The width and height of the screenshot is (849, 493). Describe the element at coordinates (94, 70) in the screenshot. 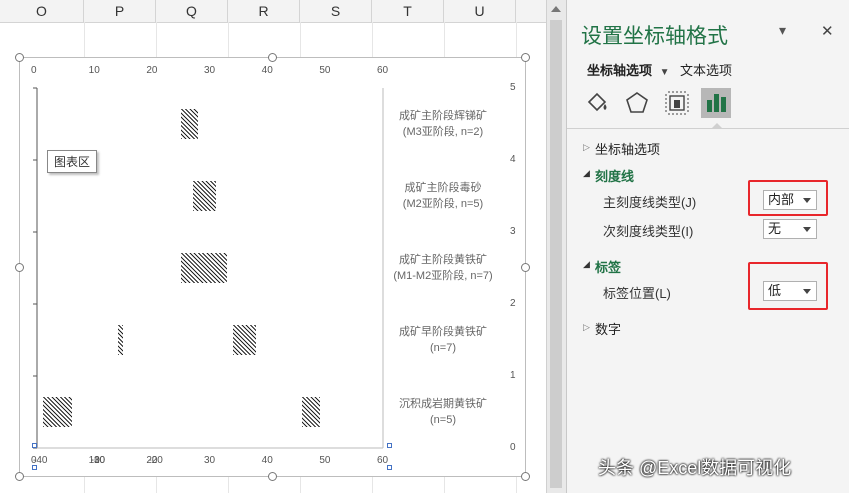

I see `top-tick-label: 10` at that location.